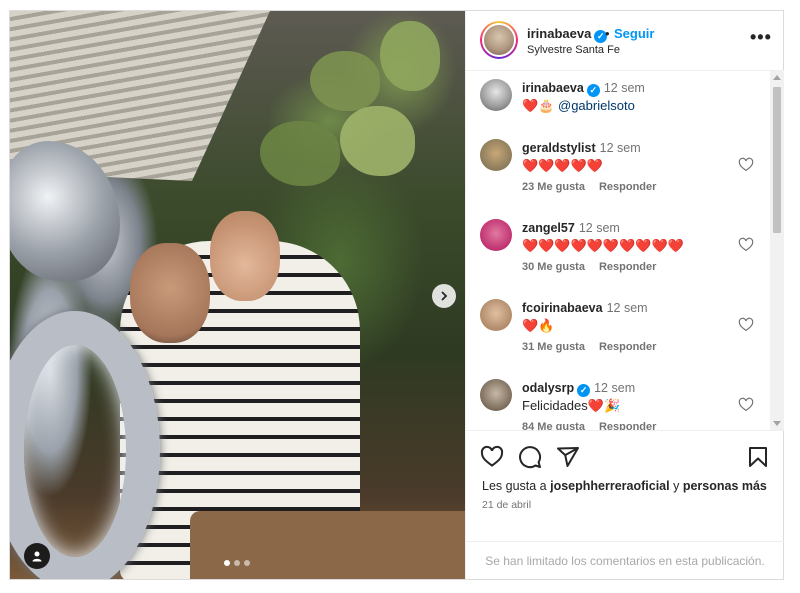 Image resolution: width=800 pixels, height=593 pixels. Describe the element at coordinates (553, 187) in the screenshot. I see `comment-likes: 23 Me gusta` at that location.